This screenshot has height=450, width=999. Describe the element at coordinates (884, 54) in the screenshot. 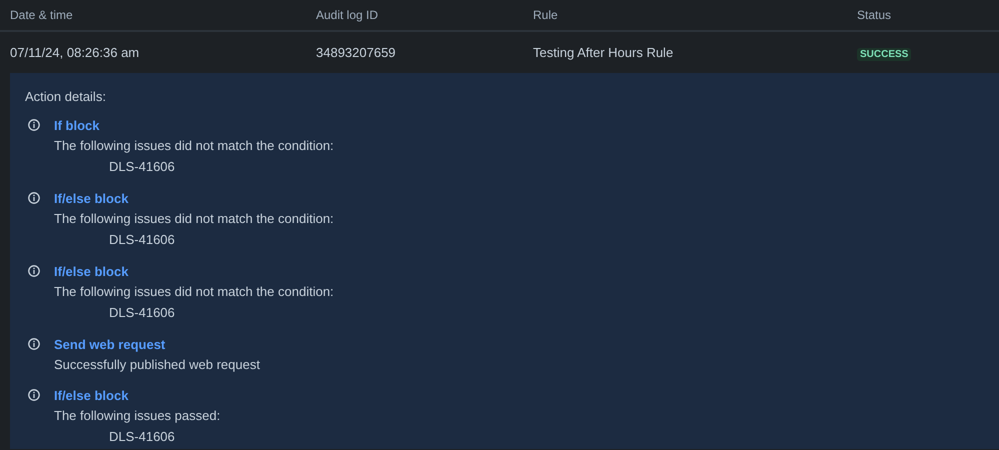

I see `status-lozenge: SUCCESS` at that location.